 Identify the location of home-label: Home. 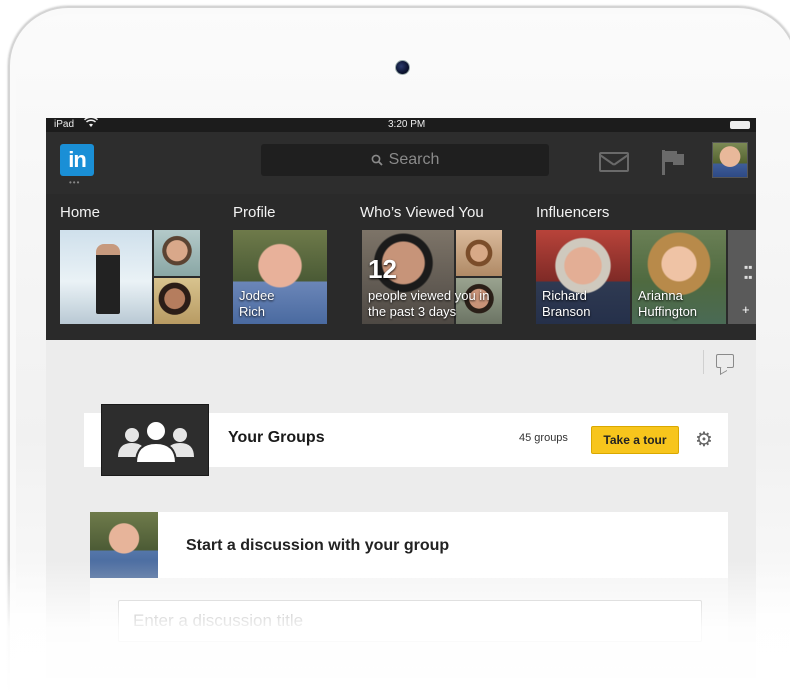
(80, 212).